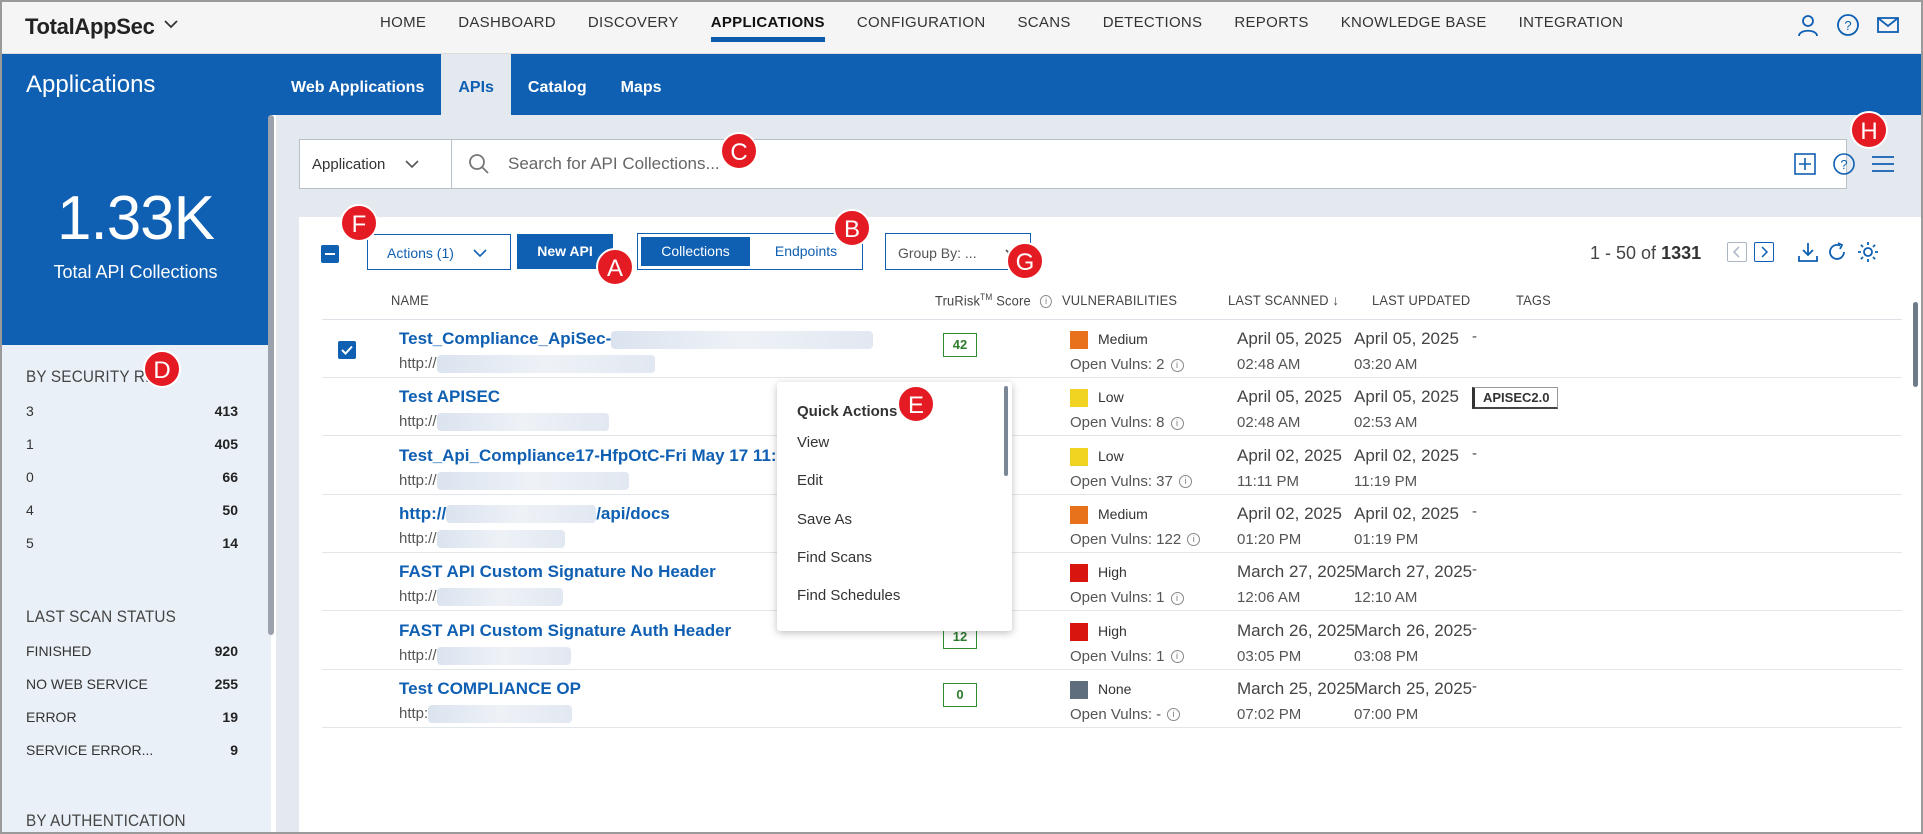 The width and height of the screenshot is (1923, 834). What do you see at coordinates (1888, 25) in the screenshot?
I see `mail-icon` at bounding box center [1888, 25].